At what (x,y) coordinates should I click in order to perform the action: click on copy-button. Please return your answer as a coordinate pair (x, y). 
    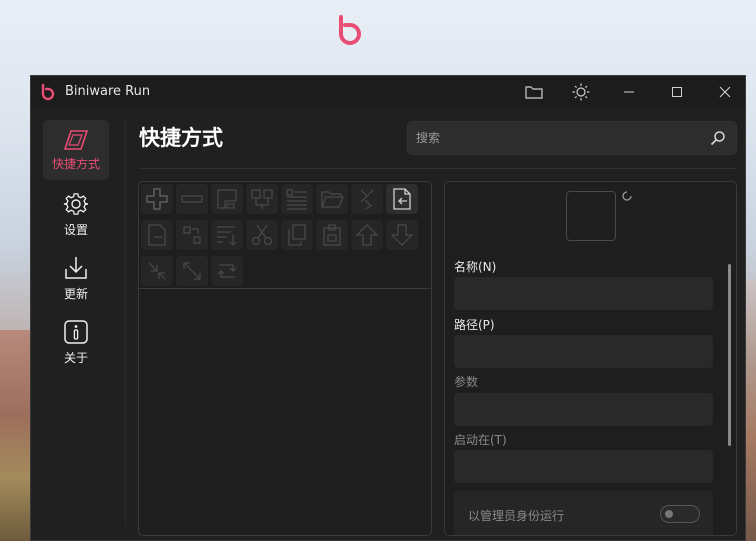
    Looking at the image, I should click on (297, 235).